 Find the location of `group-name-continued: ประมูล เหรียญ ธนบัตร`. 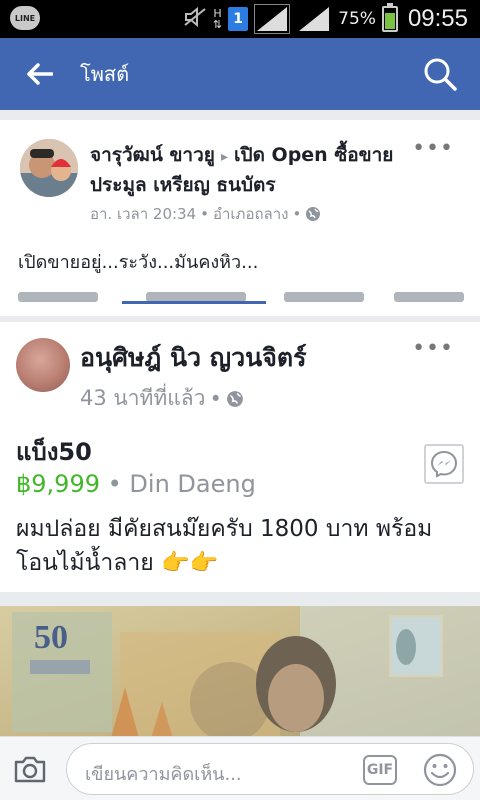

group-name-continued: ประมูล เหรียญ ธนบัตร is located at coordinates (183, 185).